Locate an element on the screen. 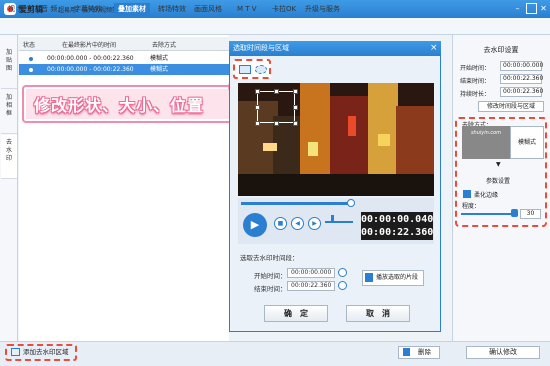 The image size is (550, 366). watermark-selection-box is located at coordinates (276, 107).